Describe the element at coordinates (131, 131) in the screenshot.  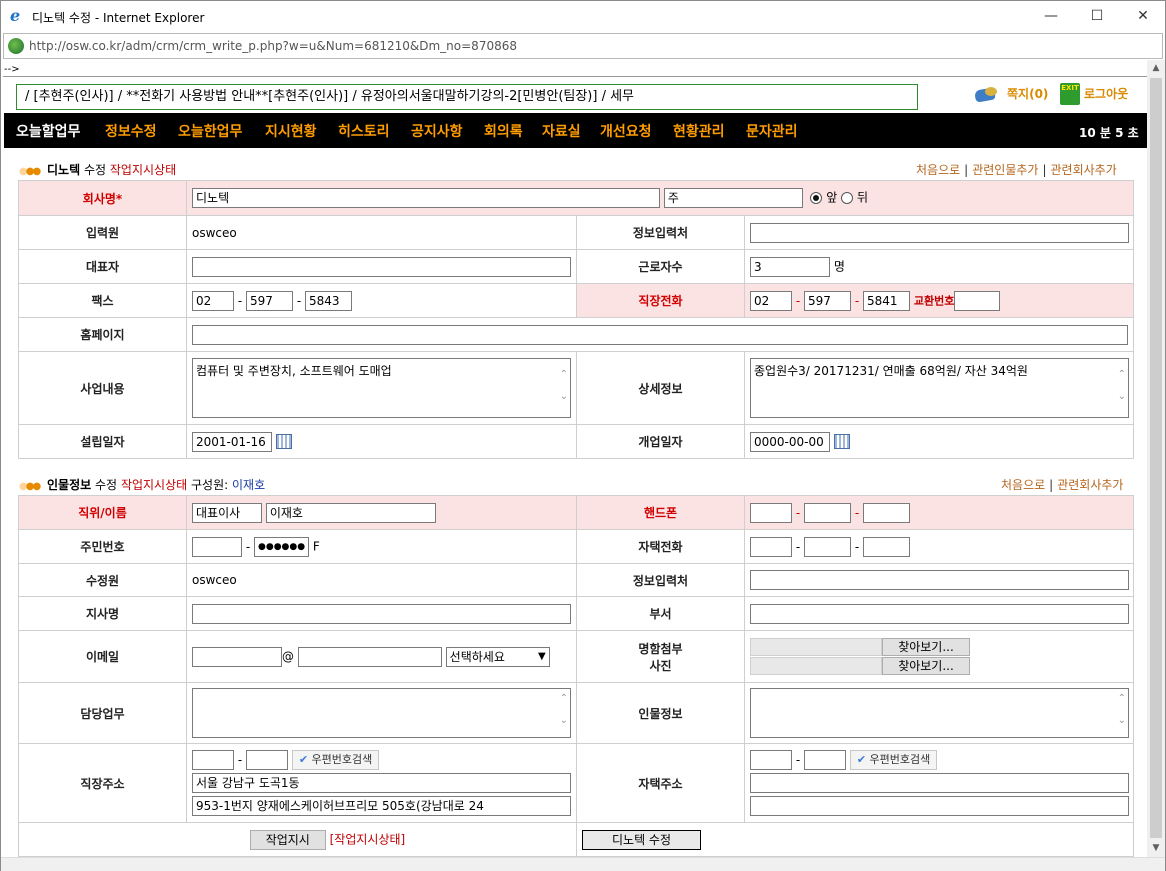
I see `nav-edit-info: 정보수정` at that location.